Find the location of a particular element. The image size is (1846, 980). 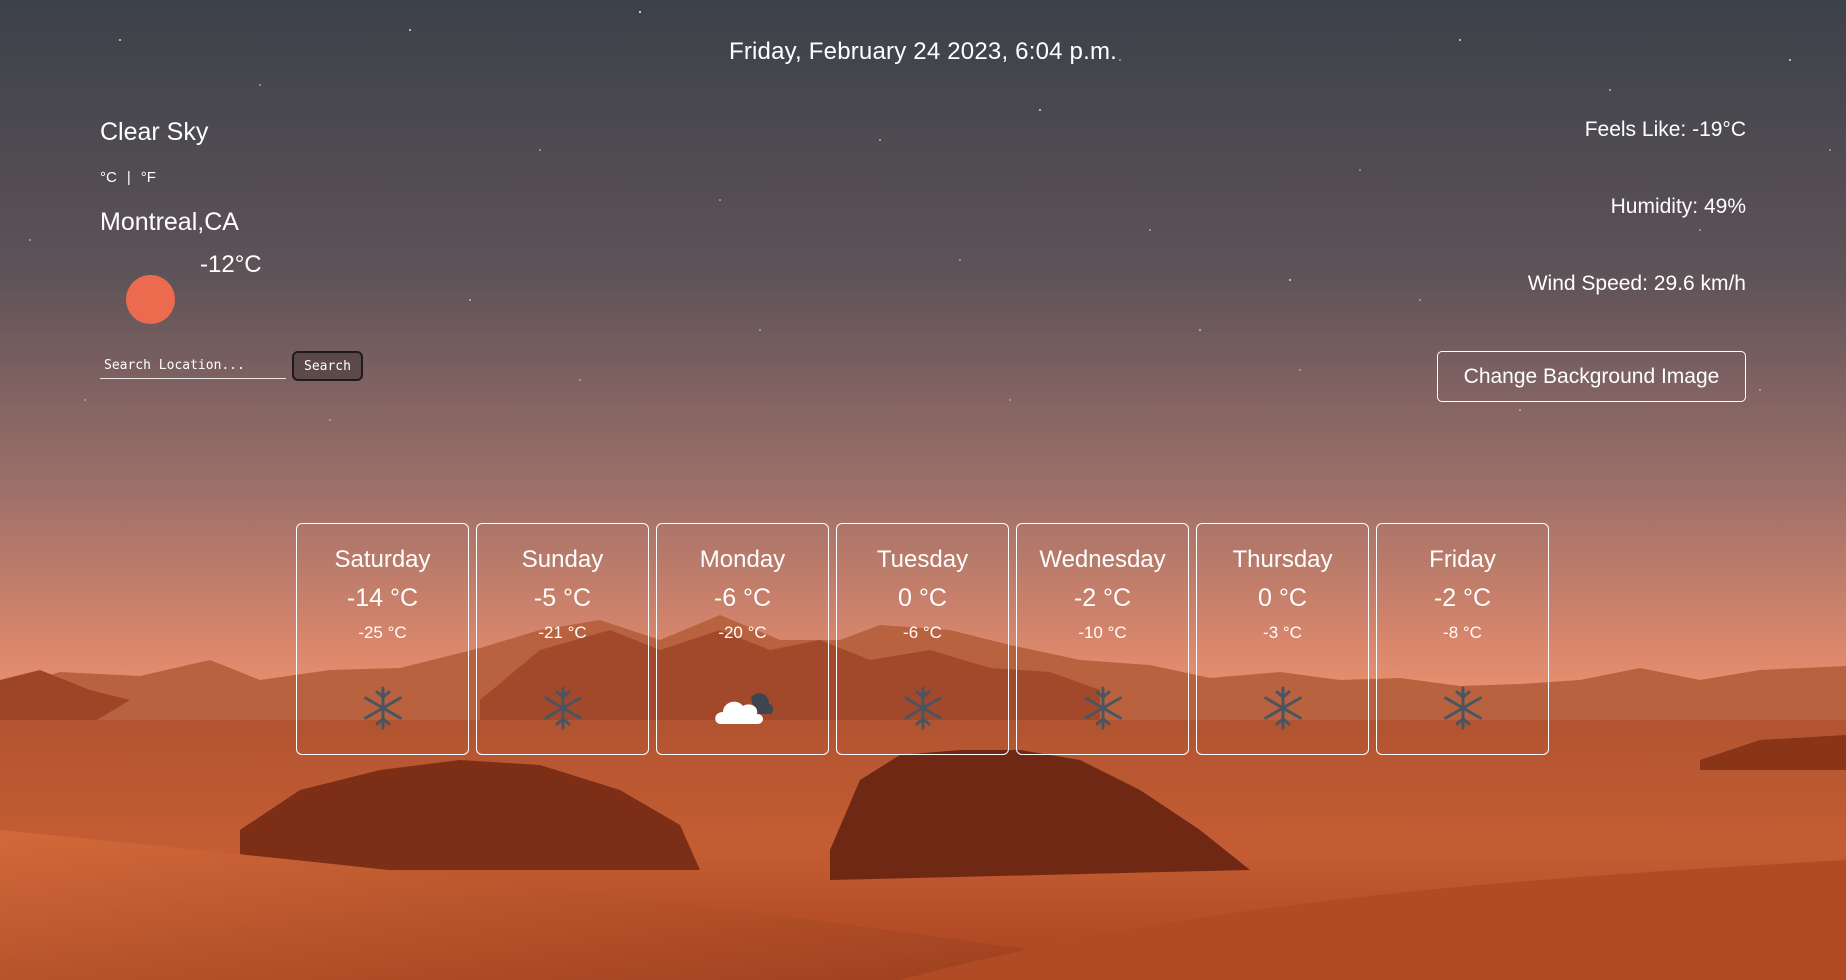

forecast-day: Monday is located at coordinates (742, 559).